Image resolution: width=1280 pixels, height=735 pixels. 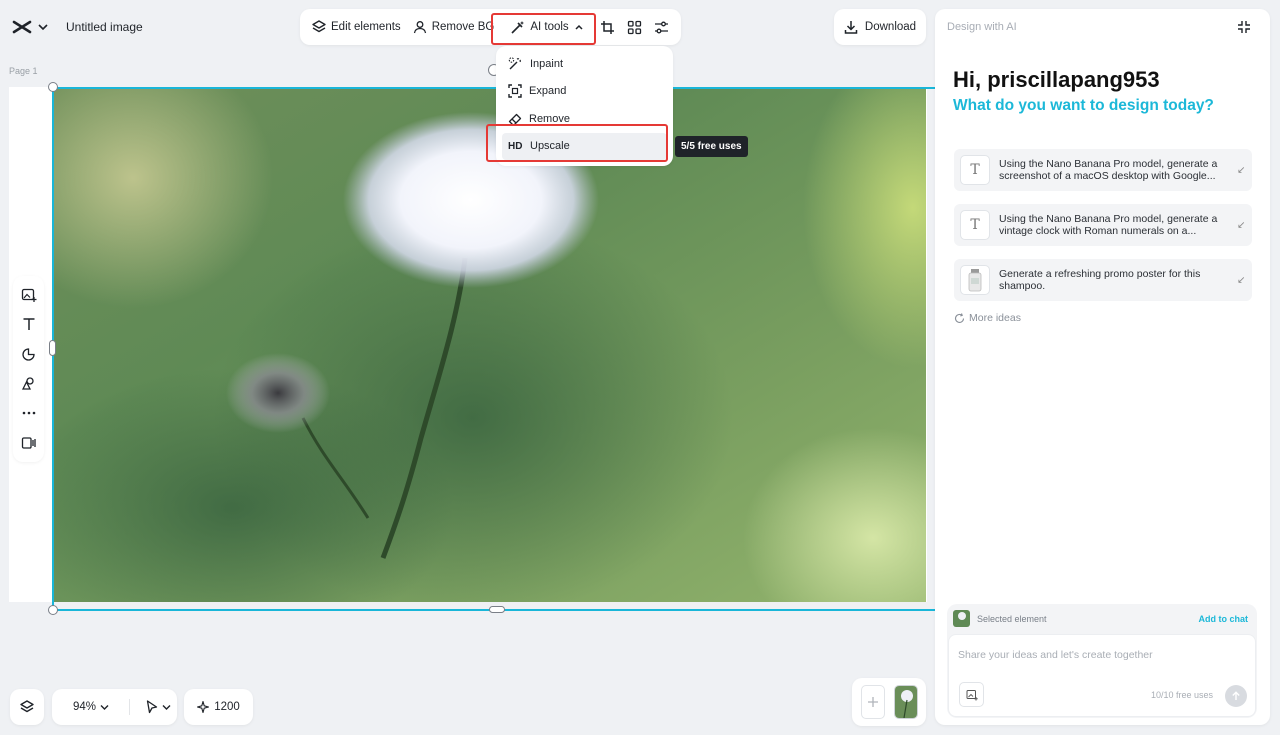 I want to click on greeting: Hi, priscillapang953, so click(x=1056, y=79).